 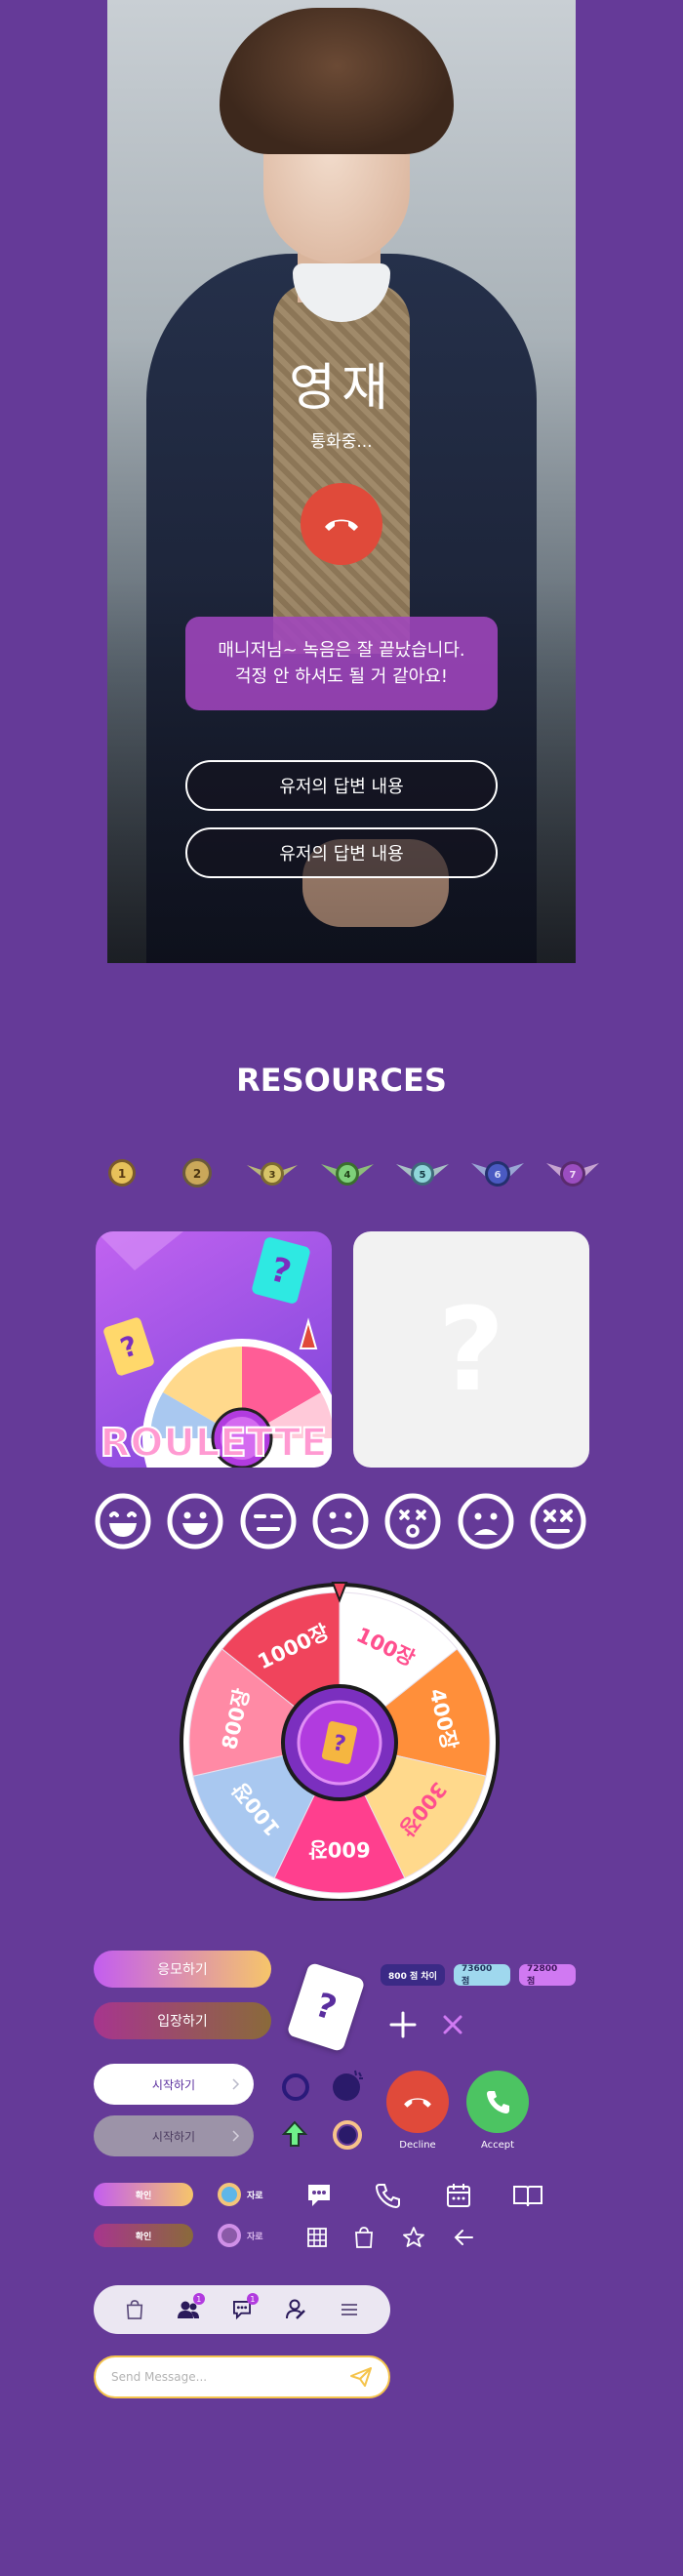 I want to click on winged-medal-icon: 5, so click(x=422, y=1174).